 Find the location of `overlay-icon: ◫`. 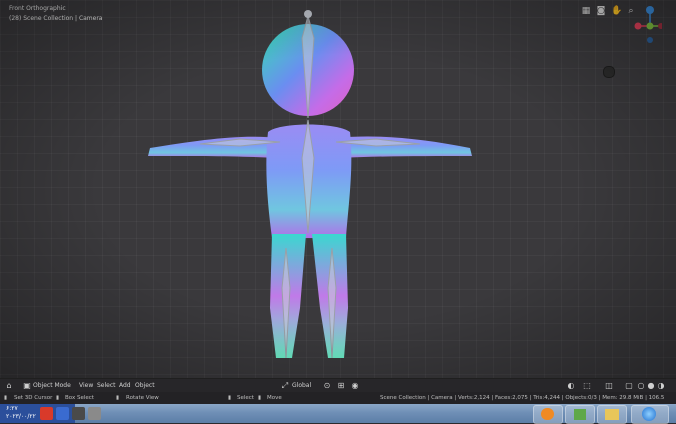

overlay-icon: ◫ is located at coordinates (609, 386).